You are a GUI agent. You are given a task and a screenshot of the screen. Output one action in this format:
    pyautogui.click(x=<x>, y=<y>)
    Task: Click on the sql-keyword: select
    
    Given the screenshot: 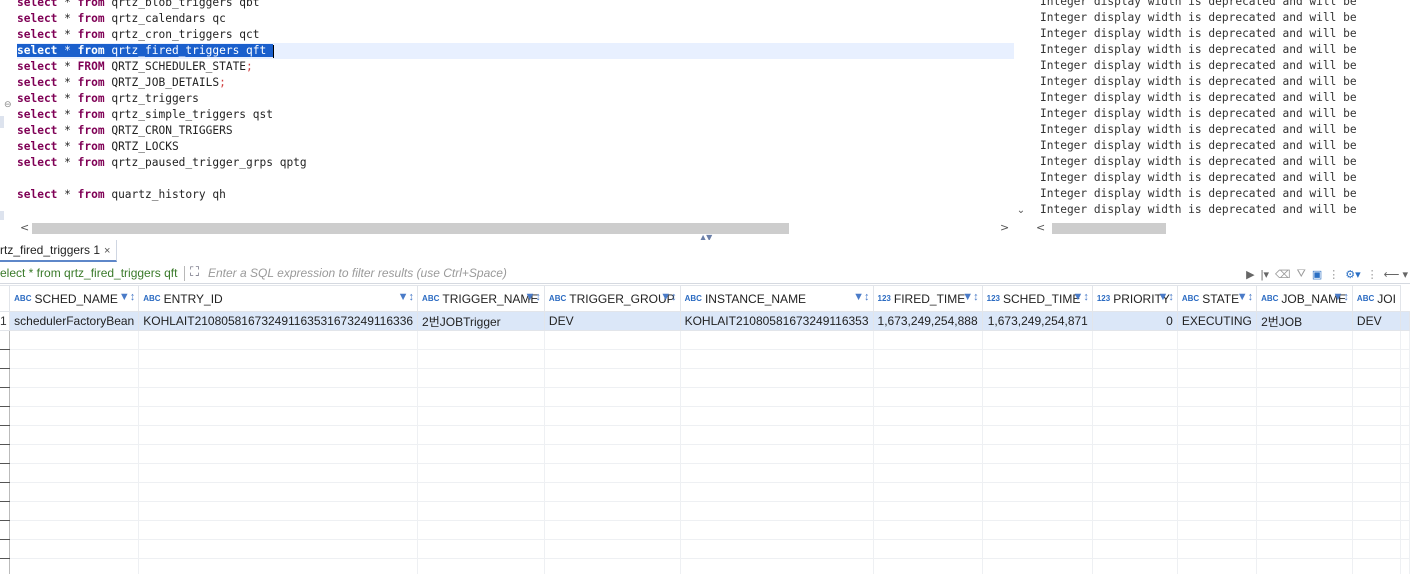 What is the action you would take?
    pyautogui.click(x=37, y=194)
    